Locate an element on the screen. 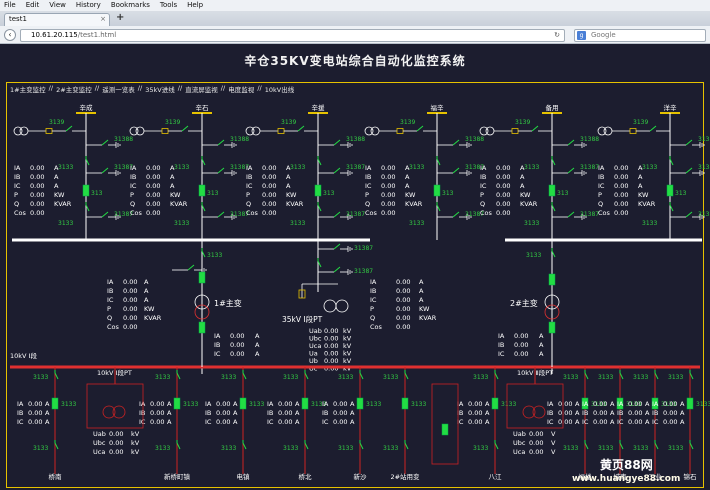 The height and width of the screenshot is (490, 710). menu-history: History is located at coordinates (88, 5).